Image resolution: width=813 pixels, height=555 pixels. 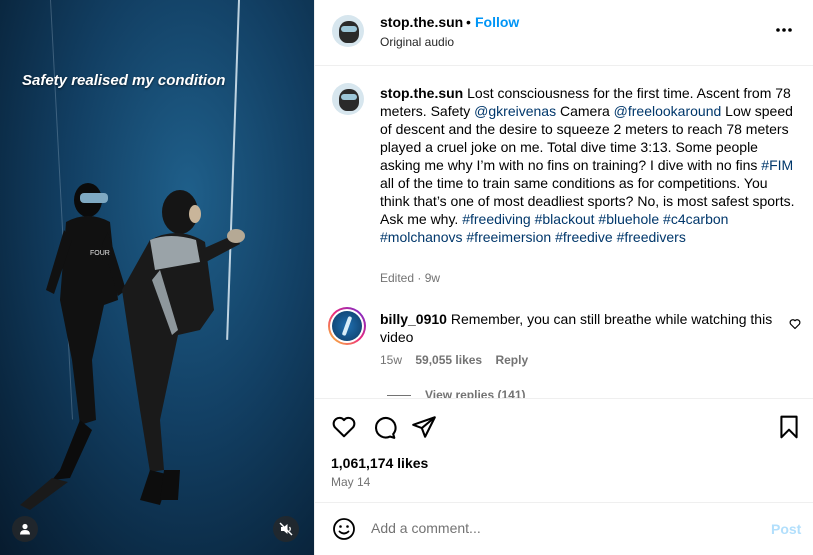 I want to click on reply-button: Reply, so click(x=511, y=360).